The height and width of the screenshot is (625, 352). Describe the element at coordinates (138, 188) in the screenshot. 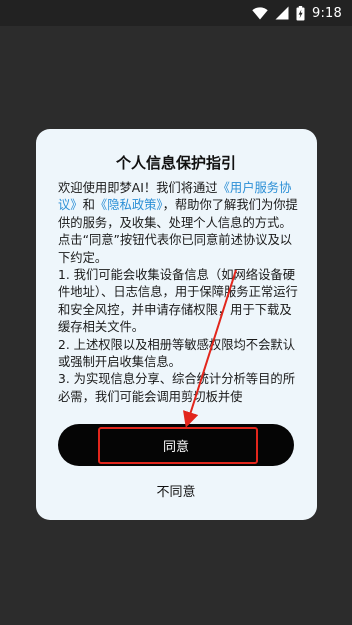

I see `intro-text-1: 欢迎使用即梦AI！我们将通过` at that location.